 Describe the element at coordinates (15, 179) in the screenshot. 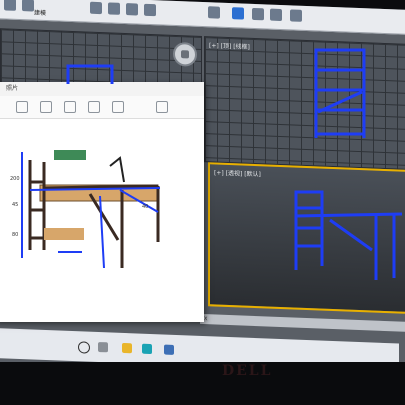

I see `svg-text: 200` at that location.